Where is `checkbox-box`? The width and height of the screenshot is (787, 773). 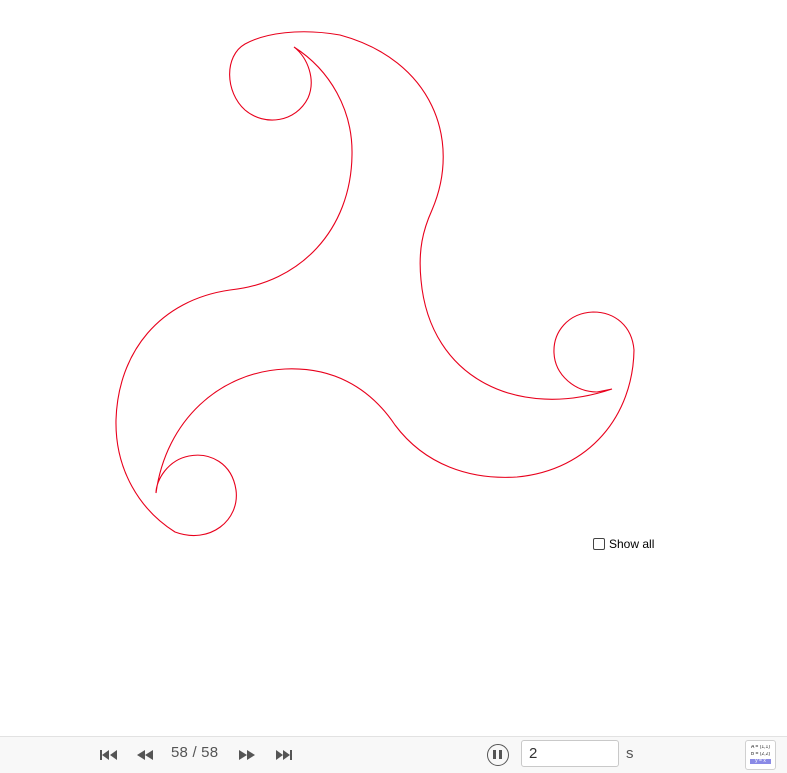
checkbox-box is located at coordinates (599, 544).